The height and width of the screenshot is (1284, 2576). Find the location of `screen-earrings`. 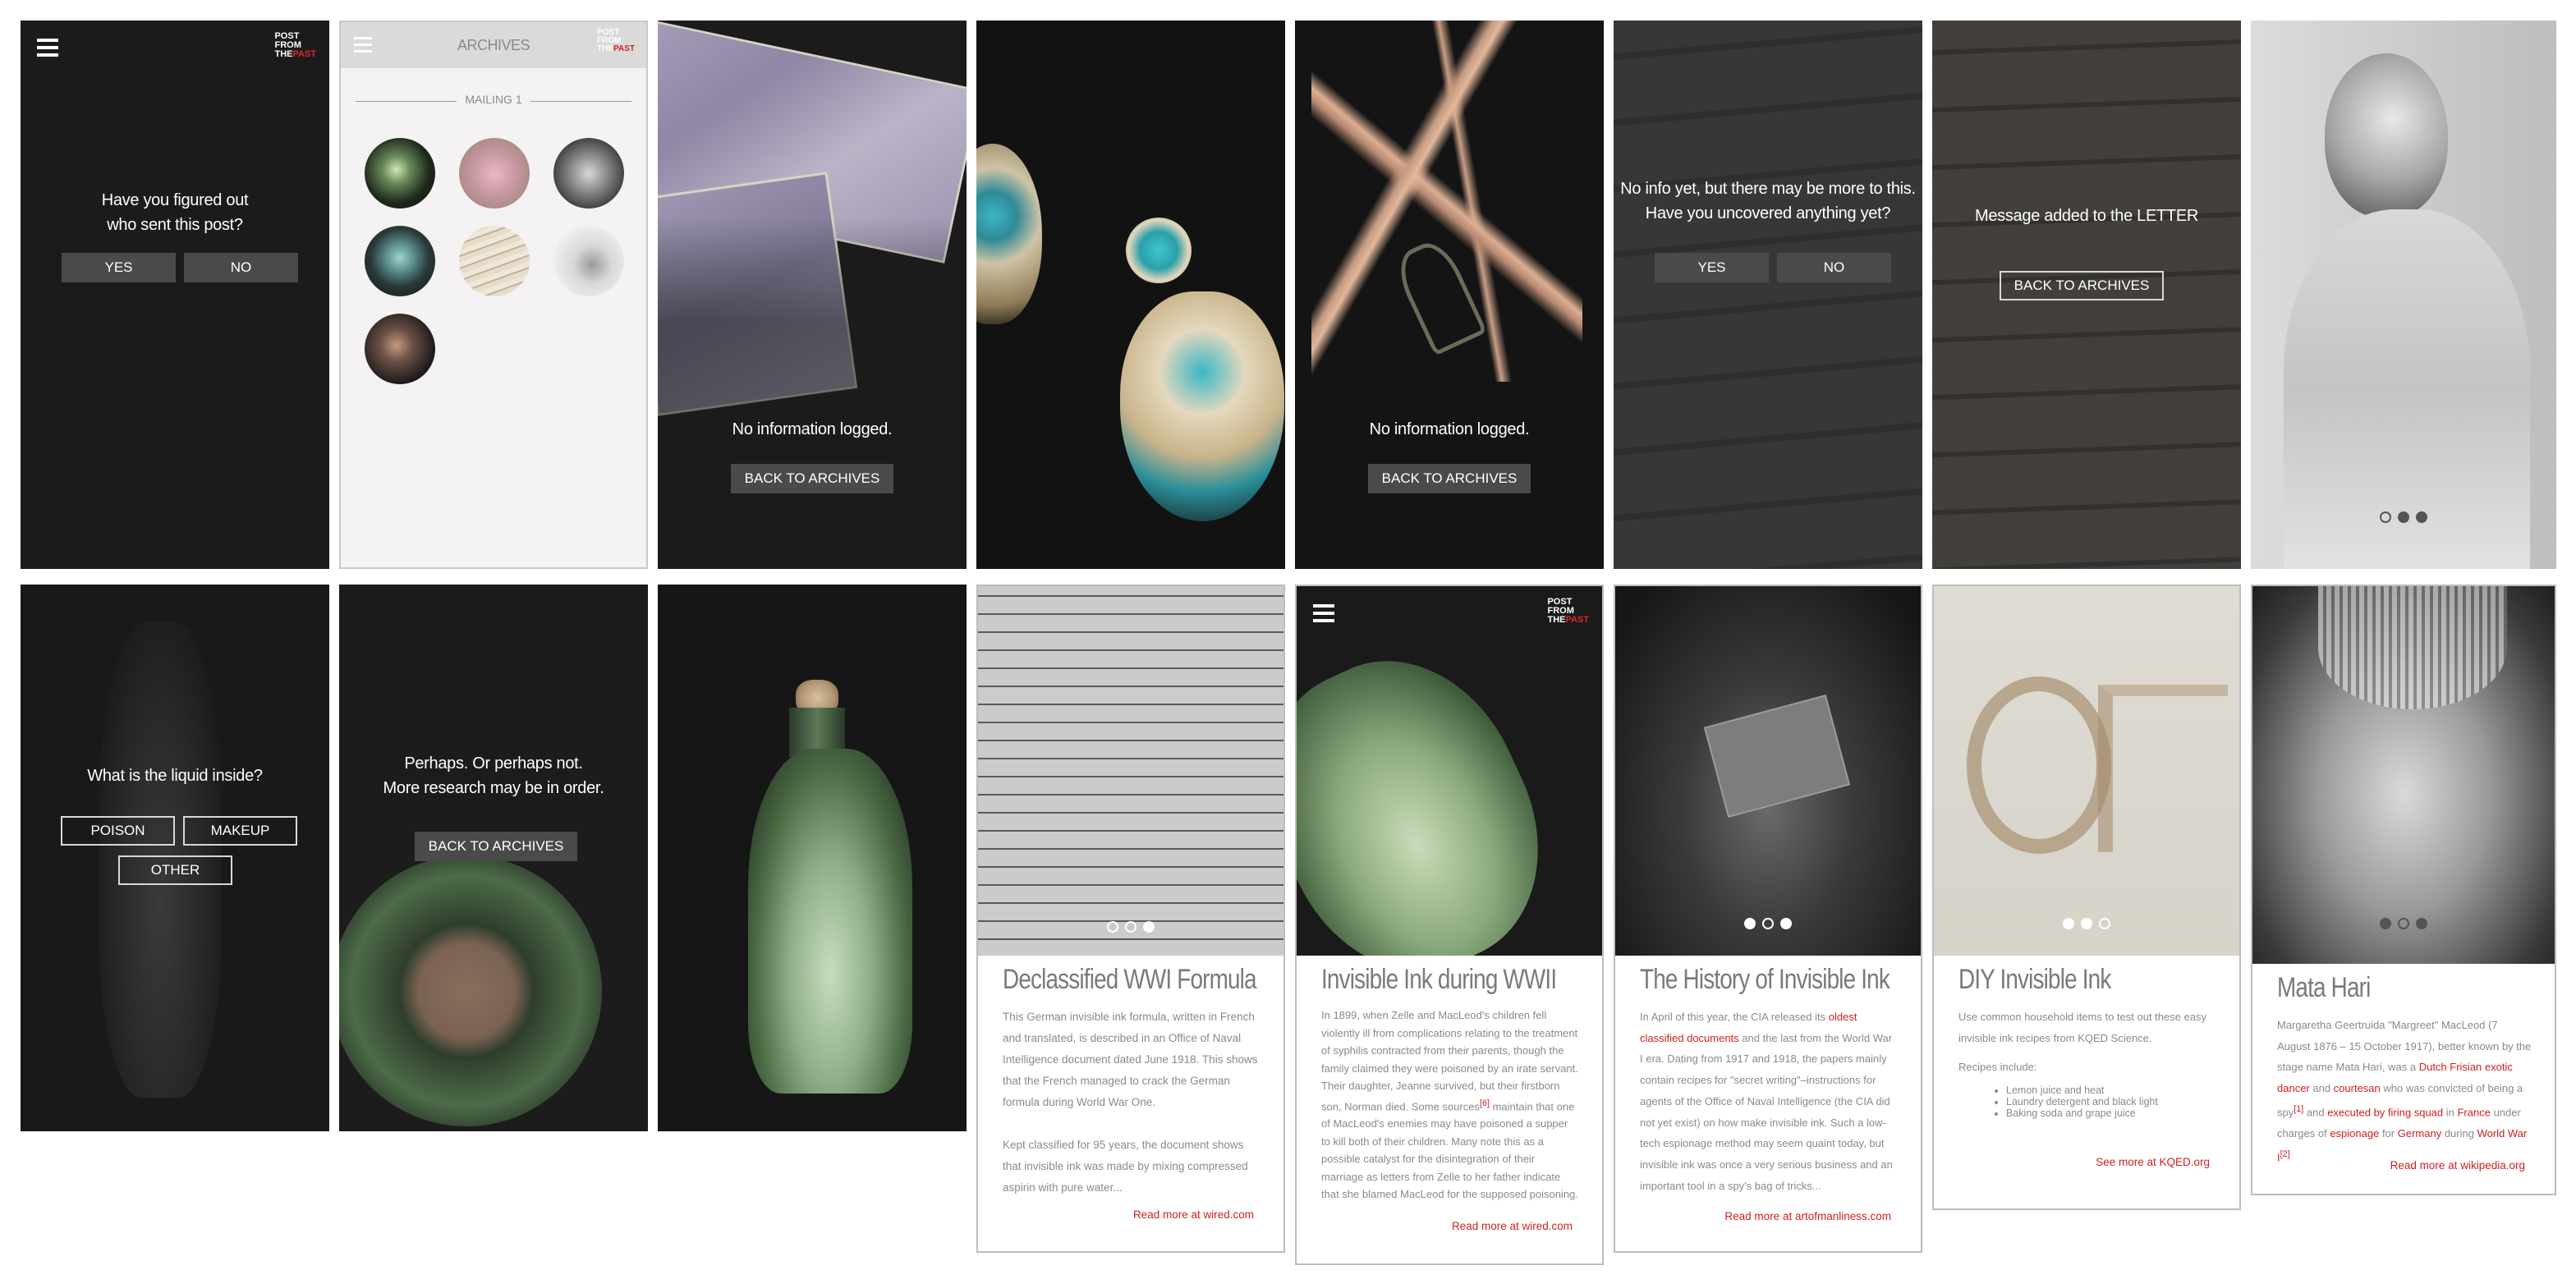

screen-earrings is located at coordinates (1130, 295).